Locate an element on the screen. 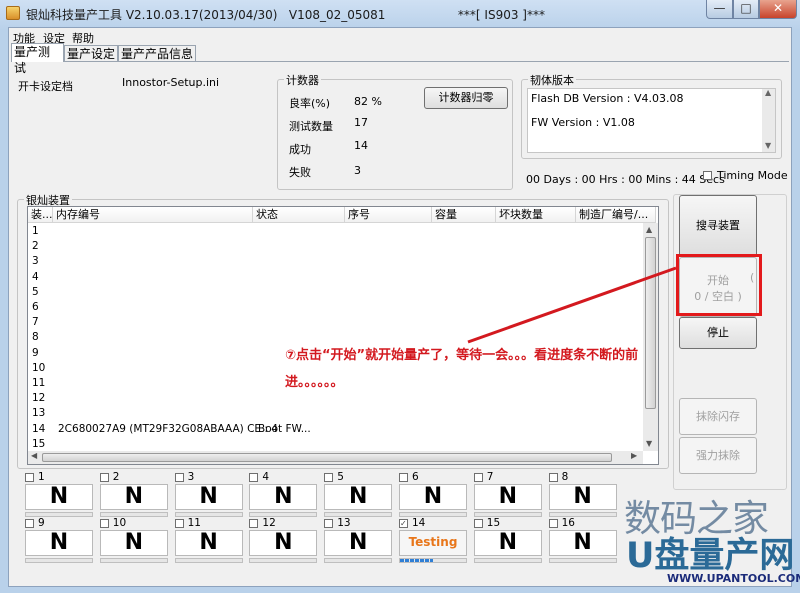 This screenshot has width=800, height=593. col-capacity: 容量 is located at coordinates (464, 215).